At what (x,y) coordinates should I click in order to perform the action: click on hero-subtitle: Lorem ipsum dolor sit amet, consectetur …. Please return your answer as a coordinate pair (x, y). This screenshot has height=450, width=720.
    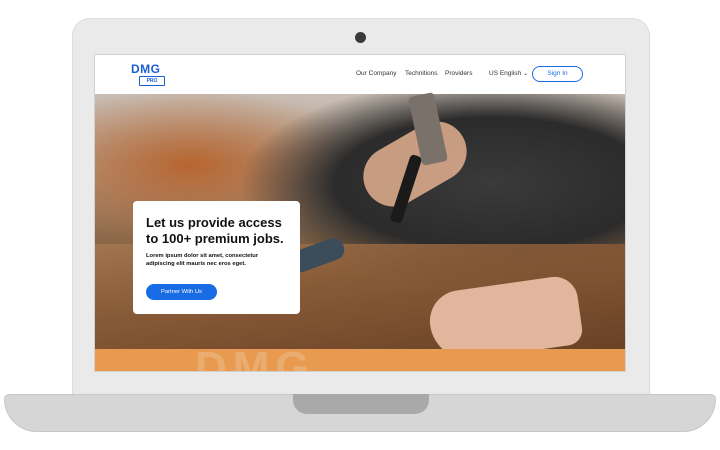
    Looking at the image, I should click on (202, 260).